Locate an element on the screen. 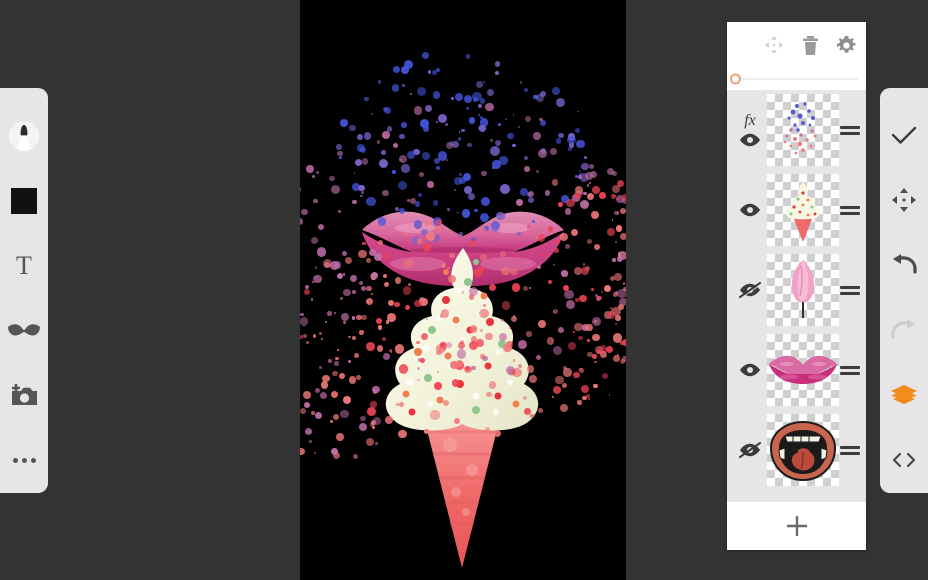 This screenshot has height=580, width=928. text-tool: T is located at coordinates (24, 266).